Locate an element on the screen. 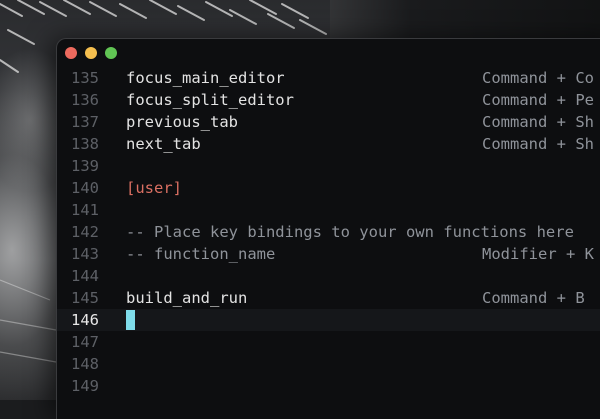  code-line: 138 next_tab Command + Sh is located at coordinates (328, 144).